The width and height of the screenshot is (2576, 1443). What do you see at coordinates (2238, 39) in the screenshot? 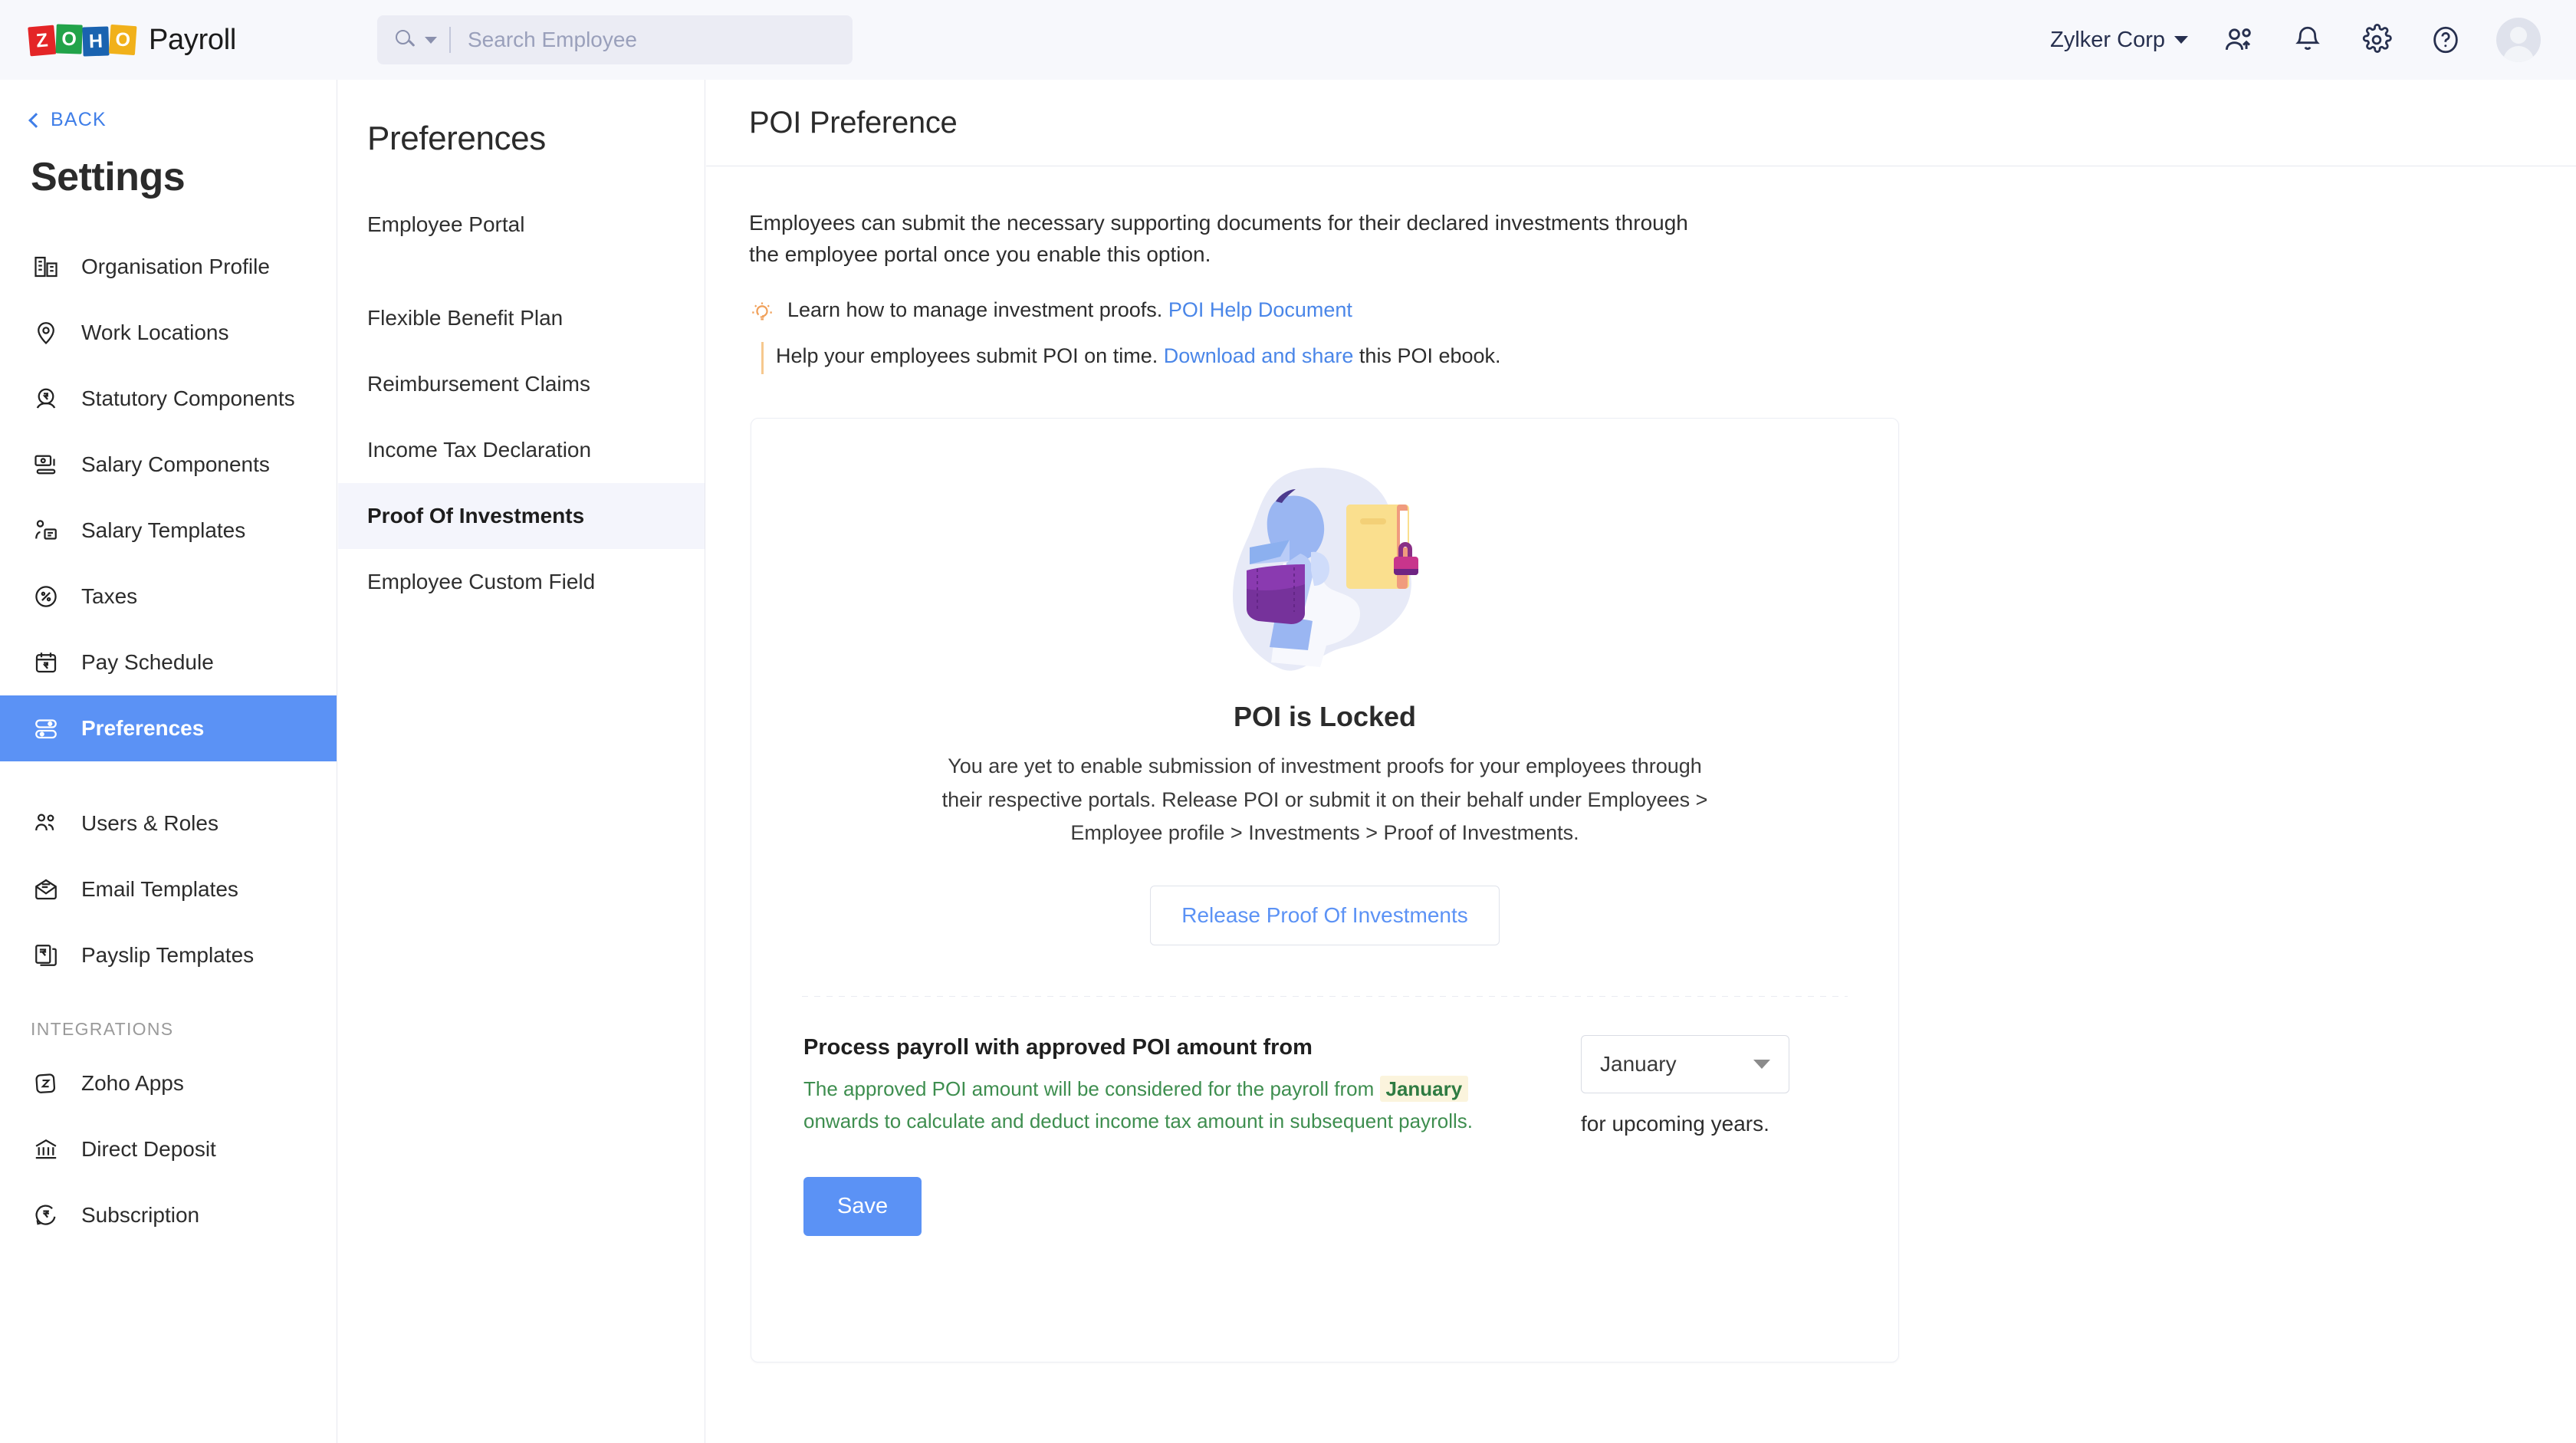
I see `add-user-icon` at bounding box center [2238, 39].